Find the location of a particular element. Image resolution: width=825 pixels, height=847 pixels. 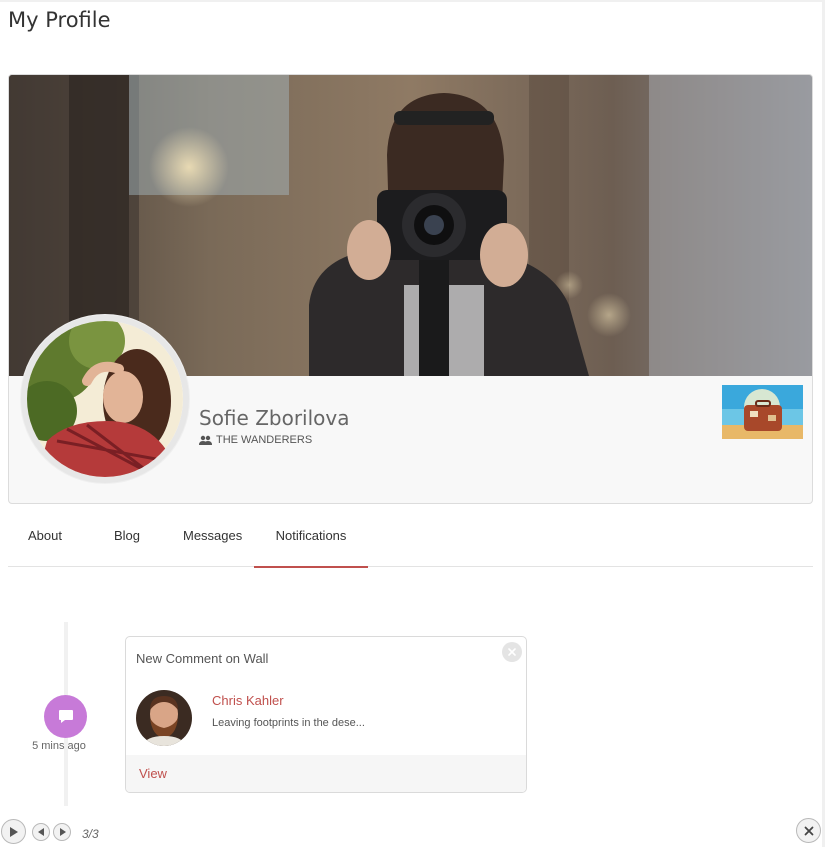

tab-about: About is located at coordinates (45, 536).